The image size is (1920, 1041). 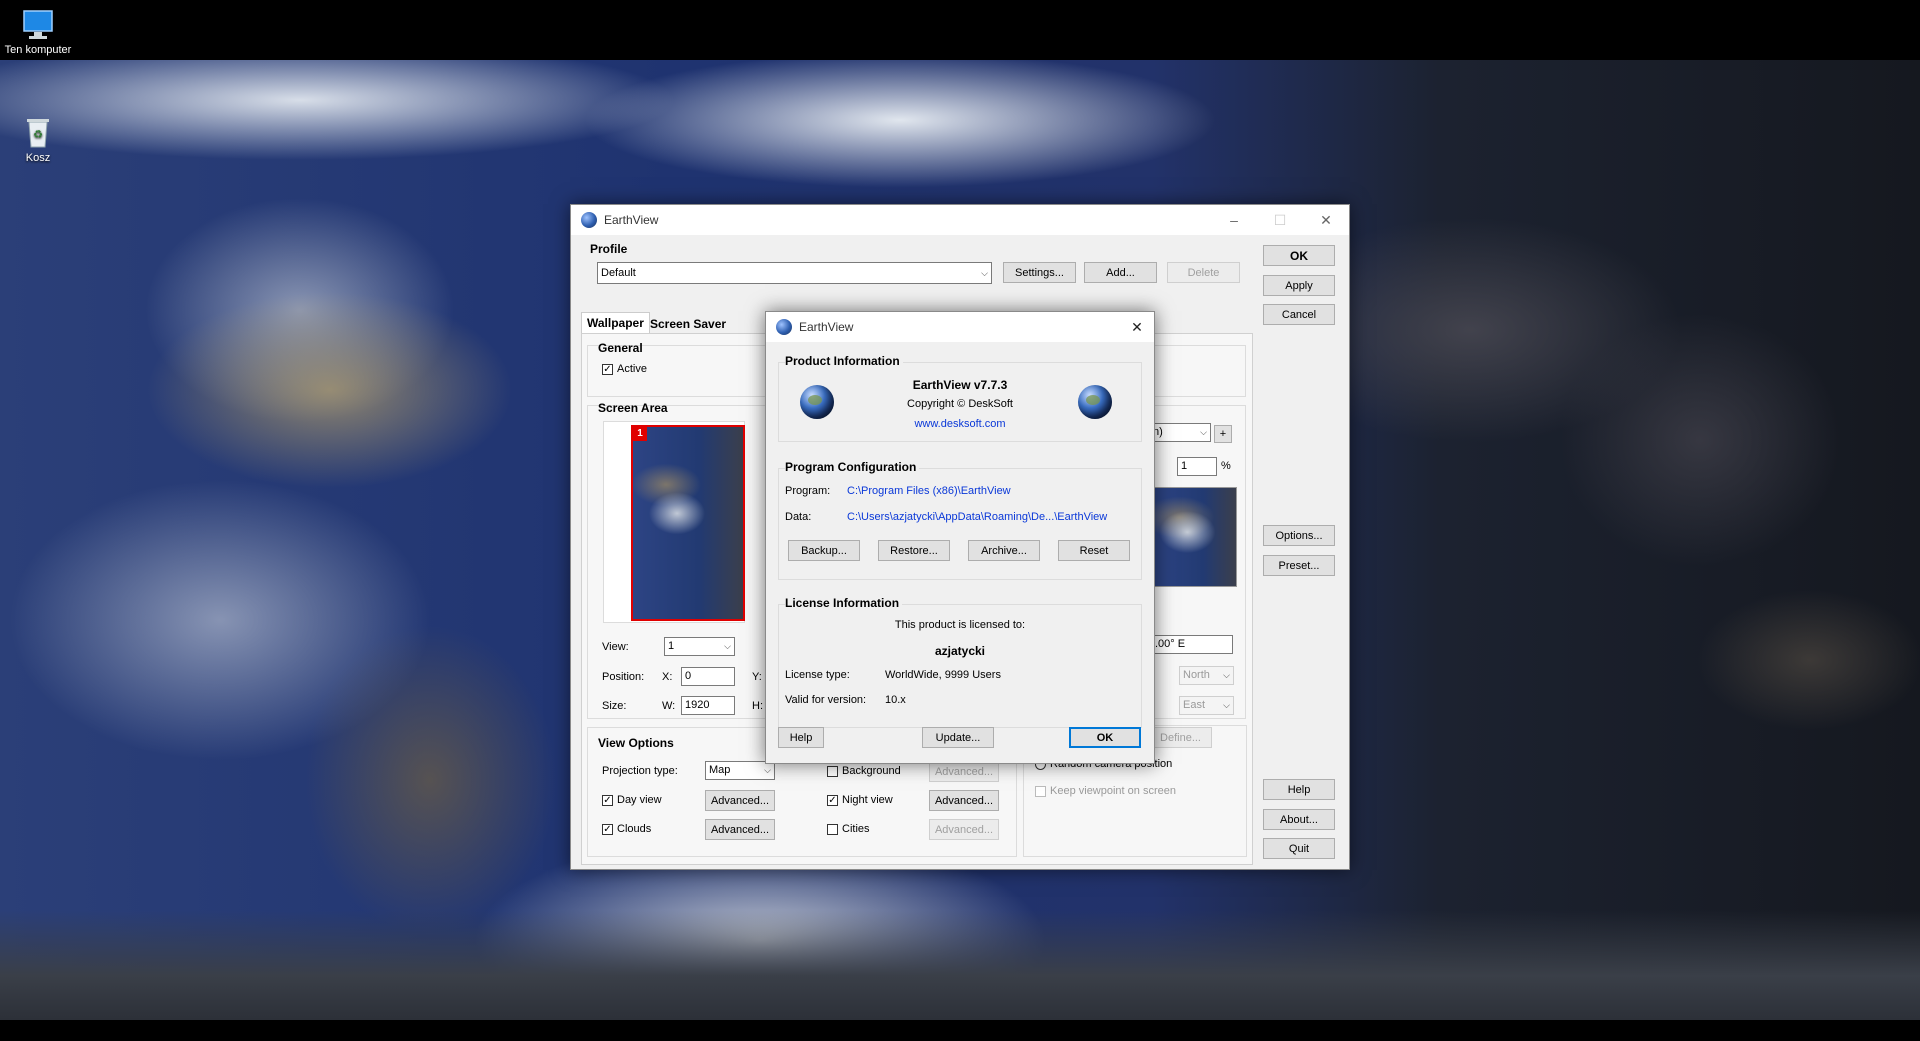 What do you see at coordinates (699, 646) in the screenshot?
I see `view-dropdown: 1 ⌵` at bounding box center [699, 646].